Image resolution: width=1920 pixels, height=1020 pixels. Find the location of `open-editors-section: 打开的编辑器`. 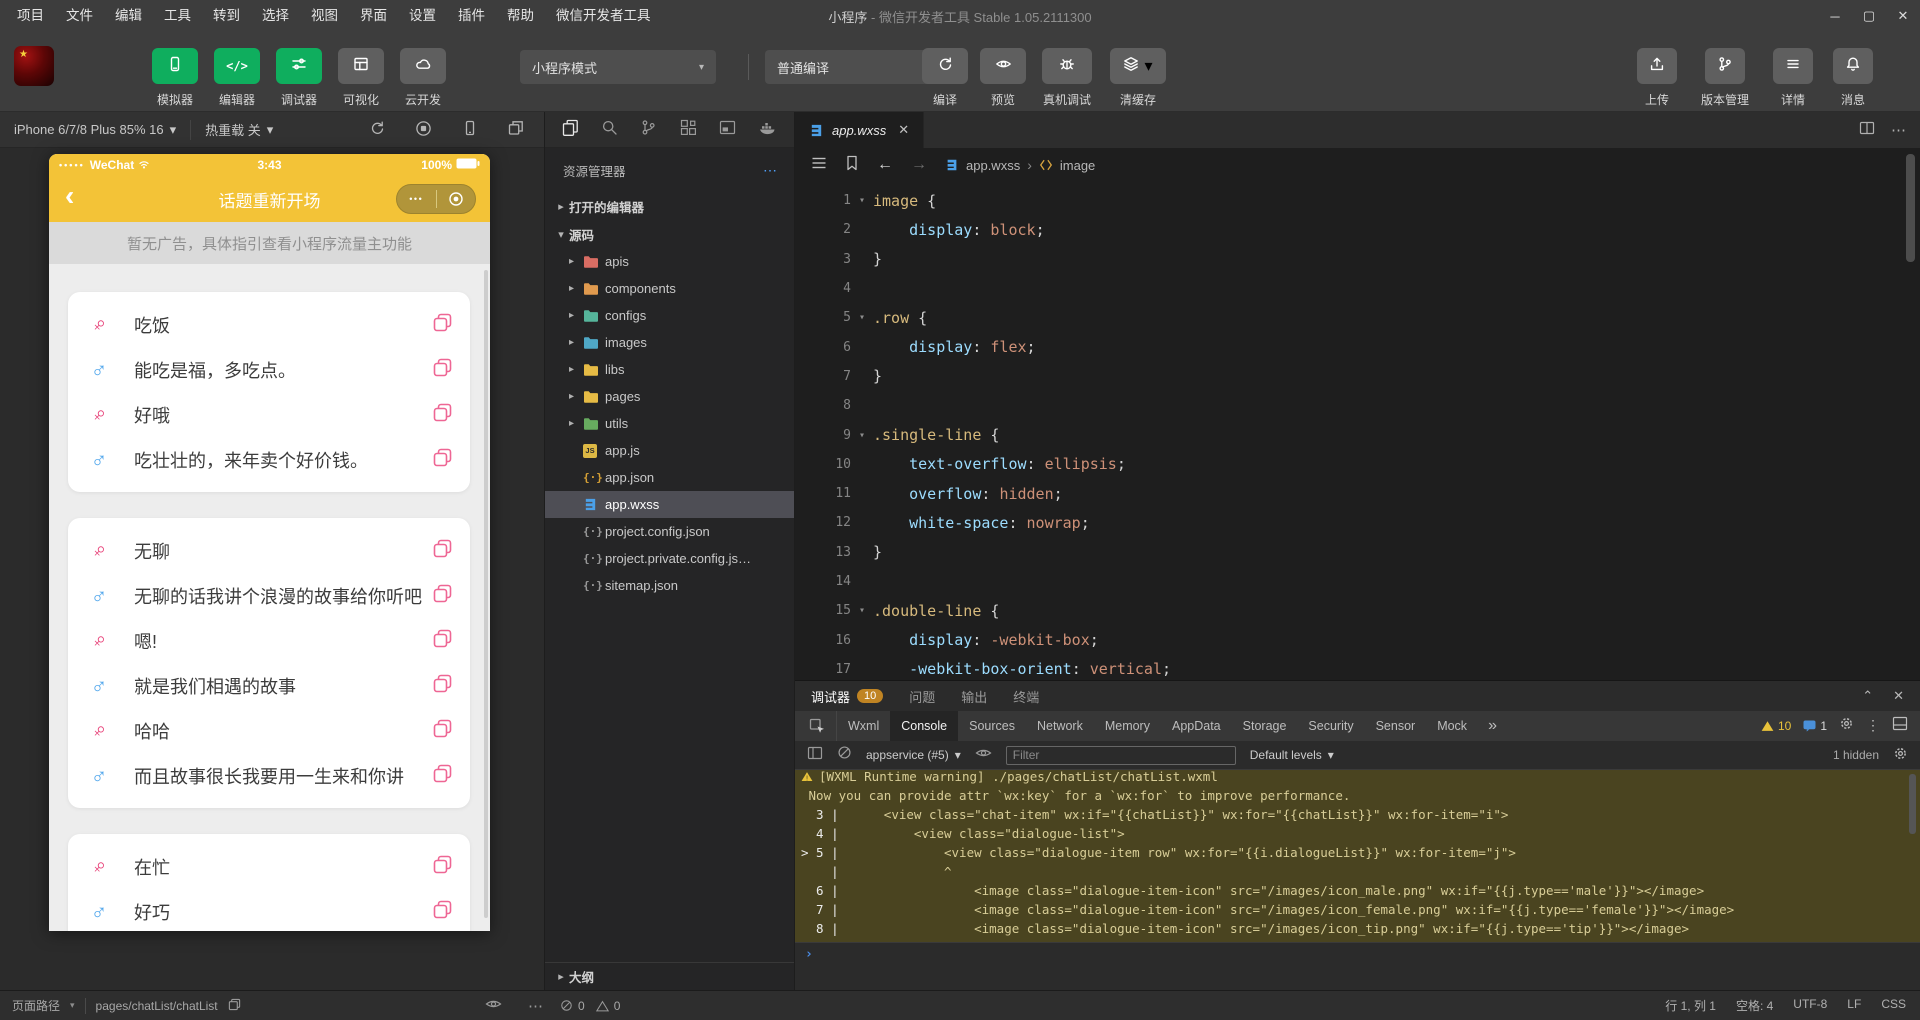

open-editors-section: 打开的编辑器 is located at coordinates (669, 206).